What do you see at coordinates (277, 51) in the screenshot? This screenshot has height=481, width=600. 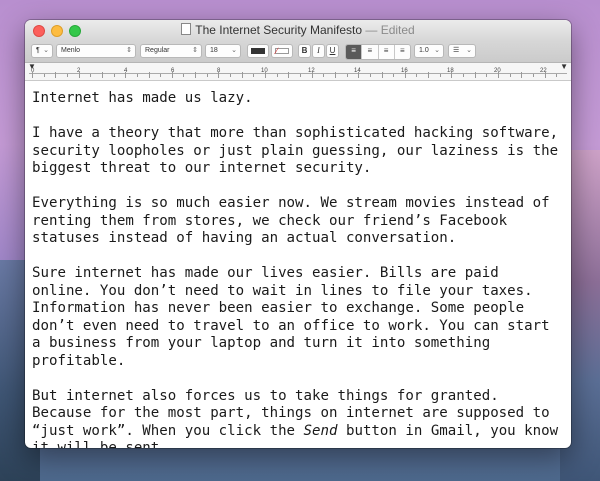 I see `no-highlight-icon: ∕` at bounding box center [277, 51].